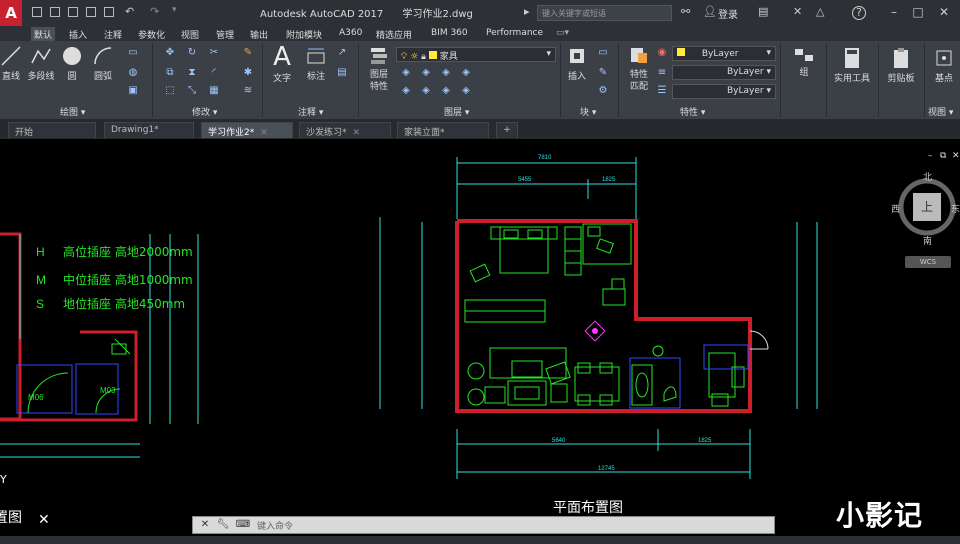  What do you see at coordinates (406, 73) in the screenshot?
I see `layer-tool-1-icon: ◈` at bounding box center [406, 73].